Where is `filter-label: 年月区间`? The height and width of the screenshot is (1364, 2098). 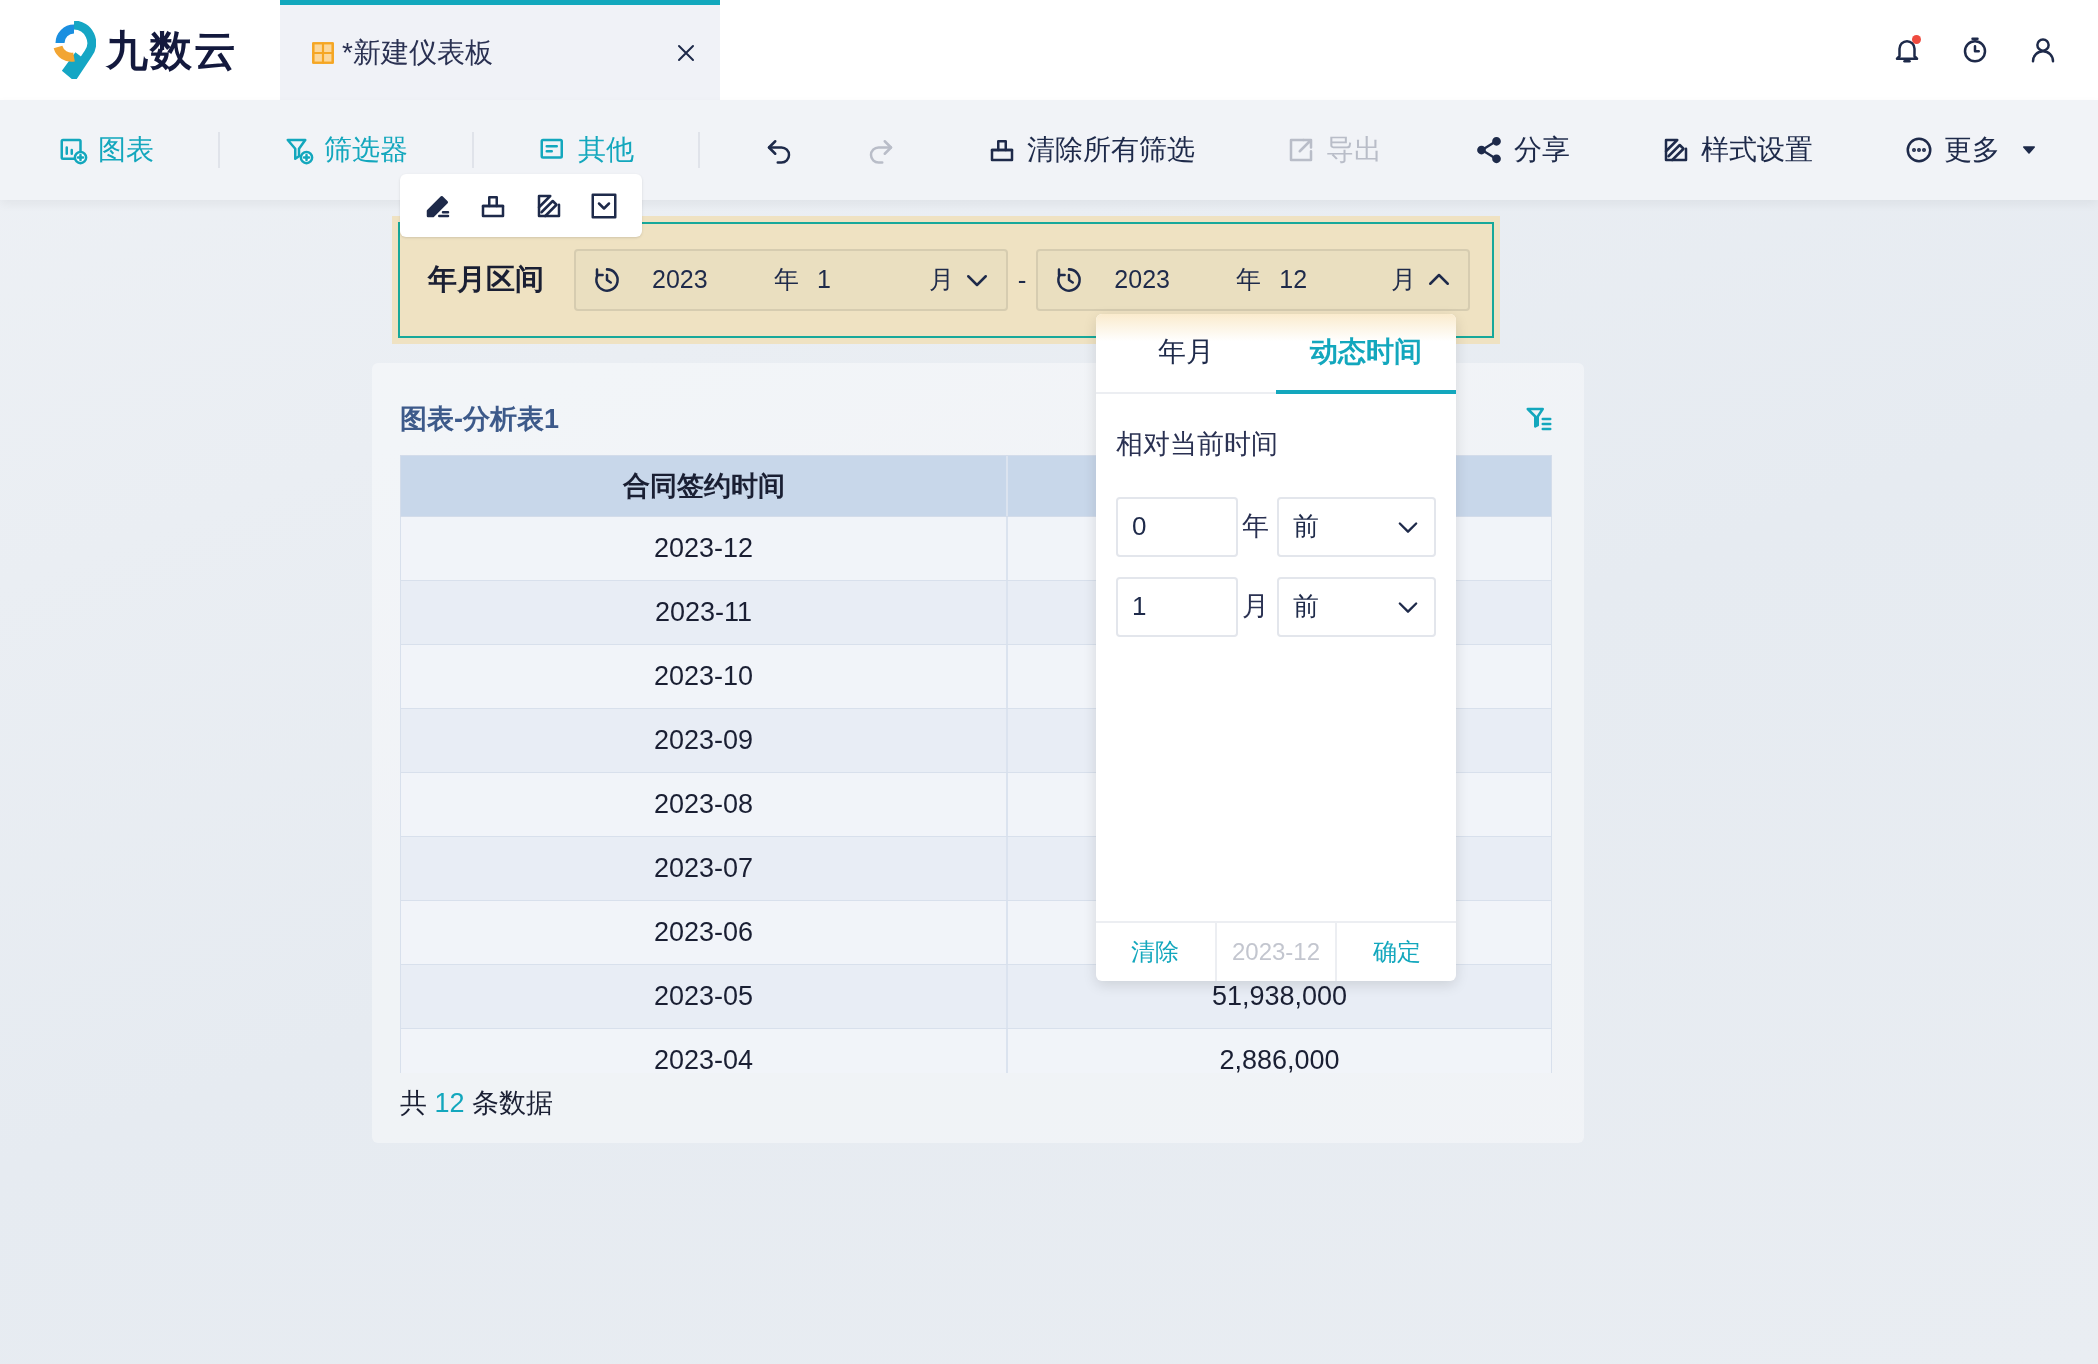
filter-label: 年月区间 is located at coordinates (486, 280).